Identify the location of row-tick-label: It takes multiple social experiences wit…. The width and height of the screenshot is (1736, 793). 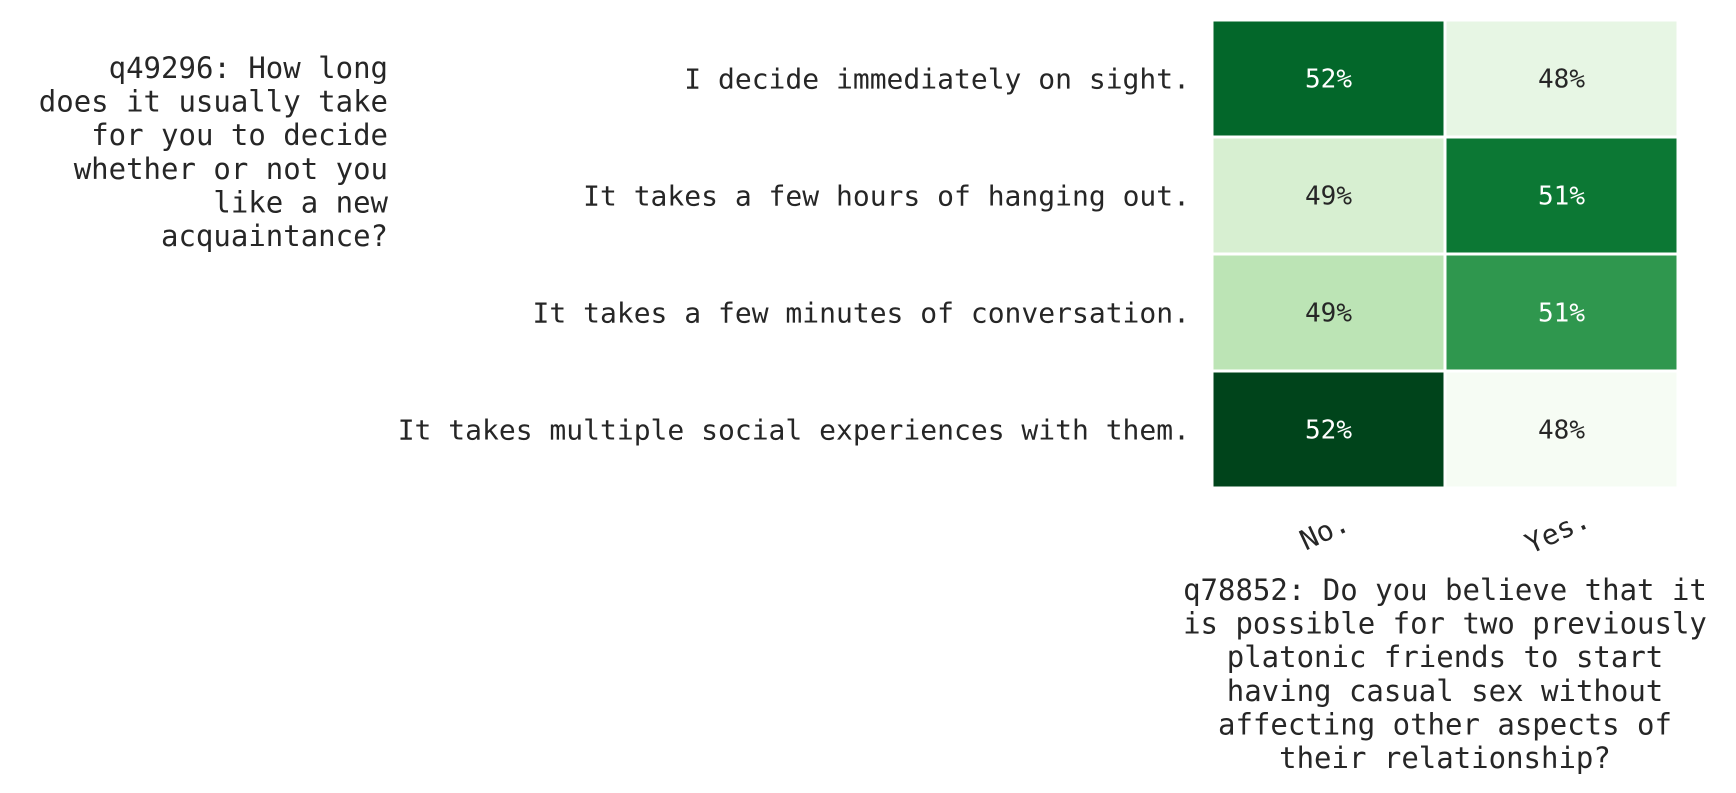
(794, 430).